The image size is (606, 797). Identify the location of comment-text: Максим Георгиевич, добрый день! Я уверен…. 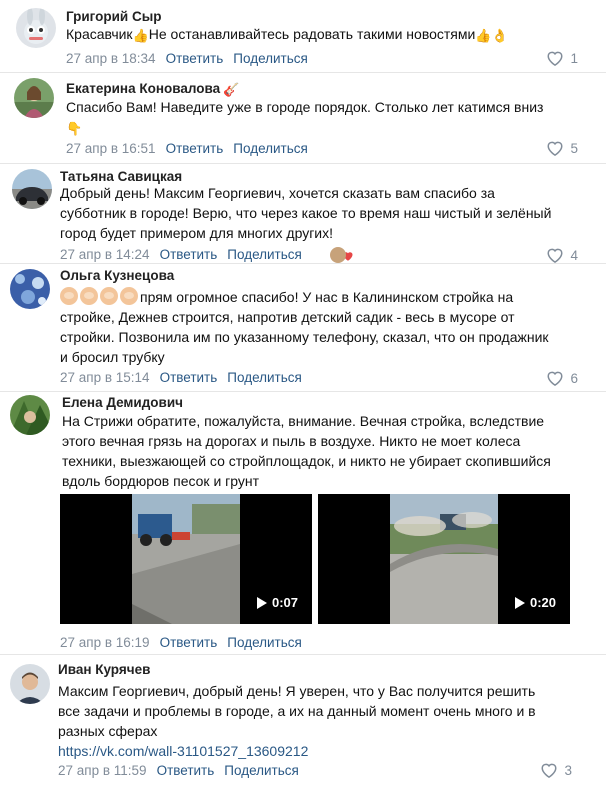
(318, 721).